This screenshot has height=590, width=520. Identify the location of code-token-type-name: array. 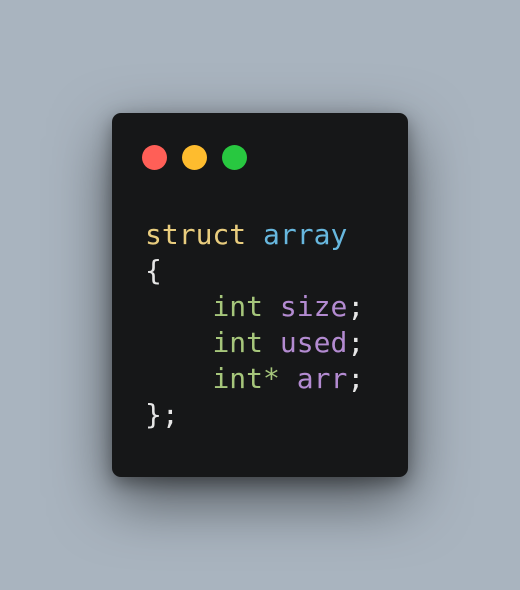
(305, 234).